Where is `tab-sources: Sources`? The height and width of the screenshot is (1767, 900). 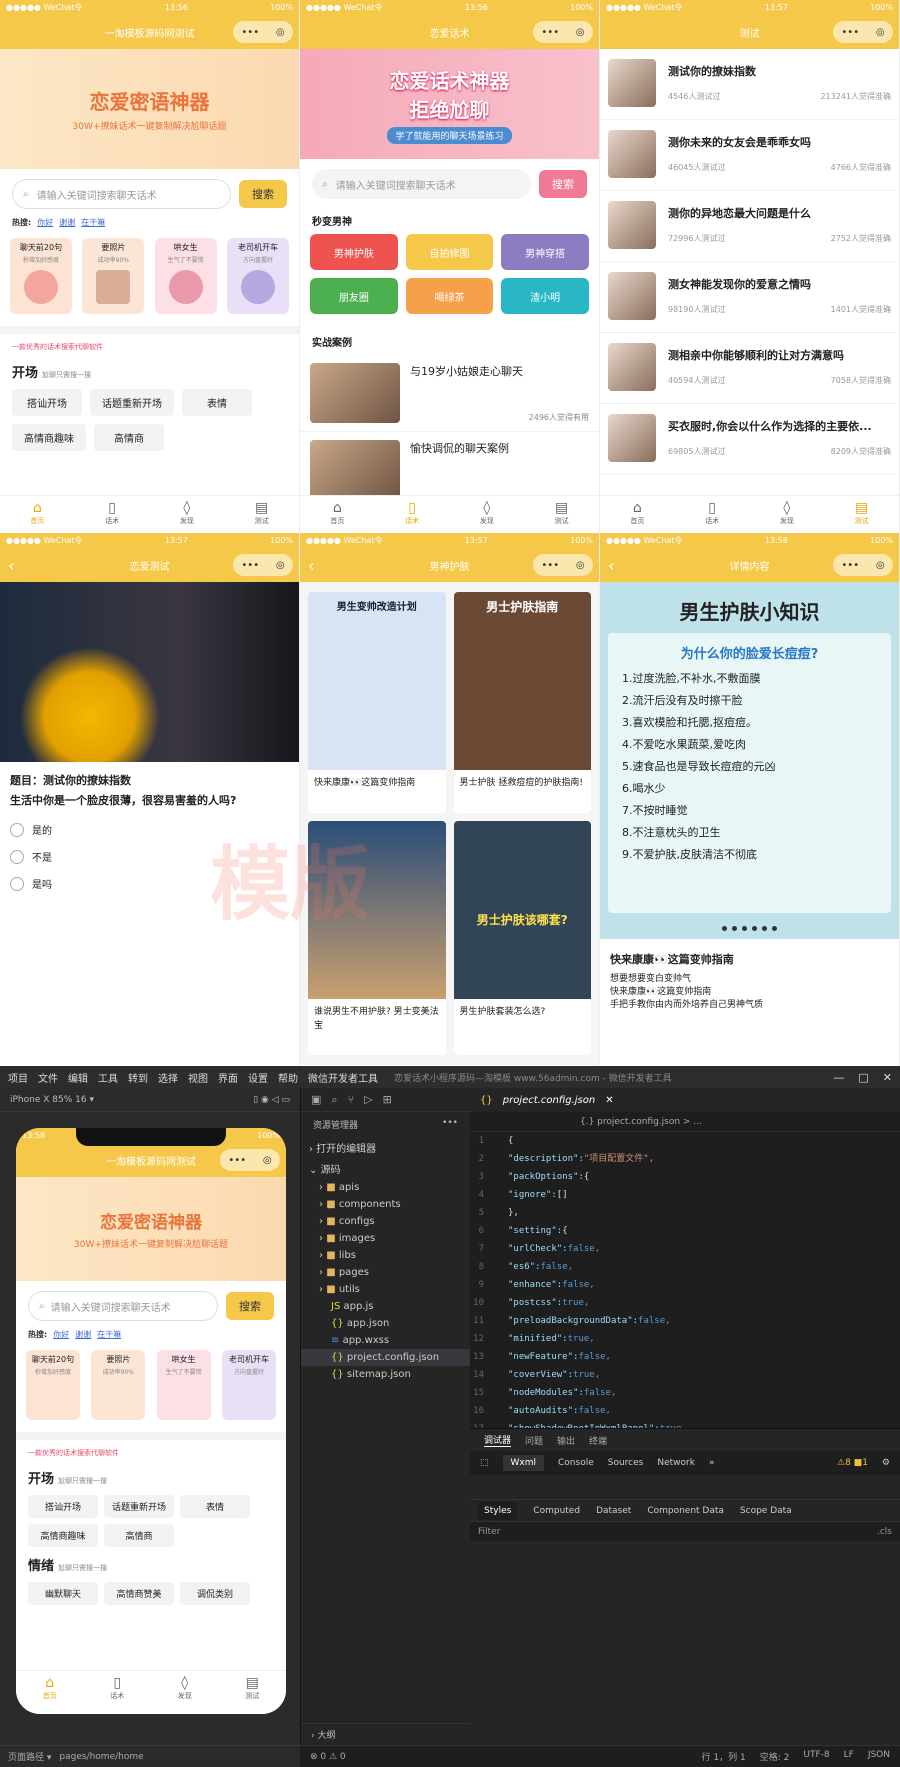 tab-sources: Sources is located at coordinates (626, 1463).